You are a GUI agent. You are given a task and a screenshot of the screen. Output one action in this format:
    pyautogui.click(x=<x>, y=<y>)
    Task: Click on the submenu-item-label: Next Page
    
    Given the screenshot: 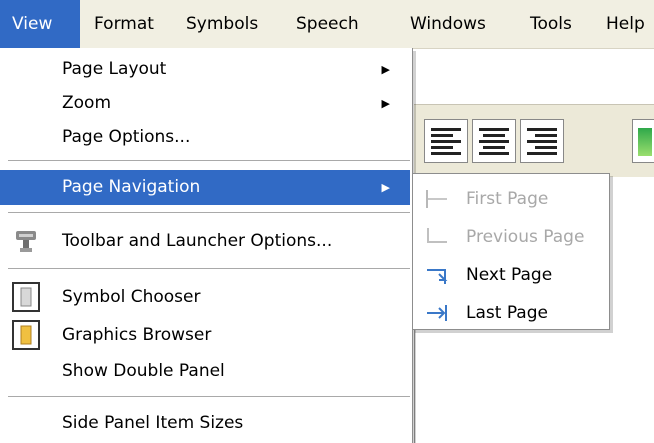 What is the action you would take?
    pyautogui.click(x=509, y=275)
    